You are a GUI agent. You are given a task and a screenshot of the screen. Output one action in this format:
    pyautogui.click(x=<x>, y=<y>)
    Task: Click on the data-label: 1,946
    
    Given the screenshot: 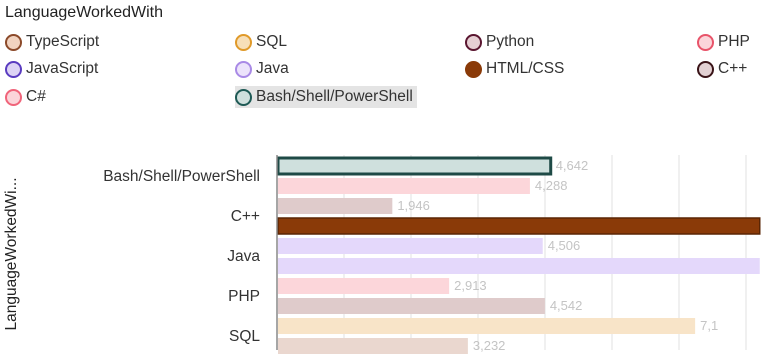 What is the action you would take?
    pyautogui.click(x=413, y=205)
    